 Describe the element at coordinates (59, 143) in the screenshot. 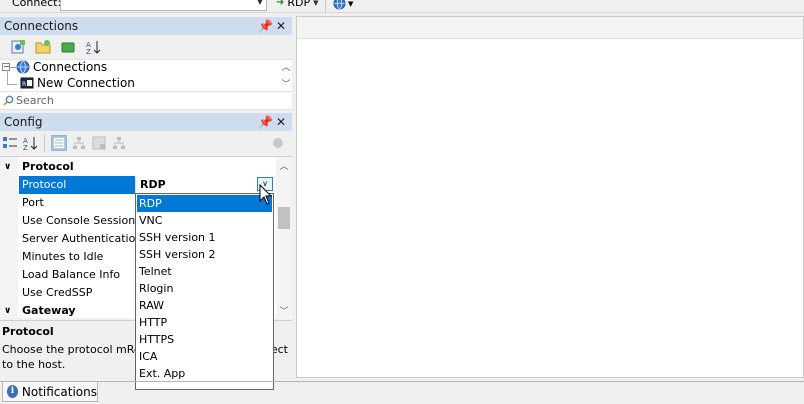

I see `properties-icon` at that location.